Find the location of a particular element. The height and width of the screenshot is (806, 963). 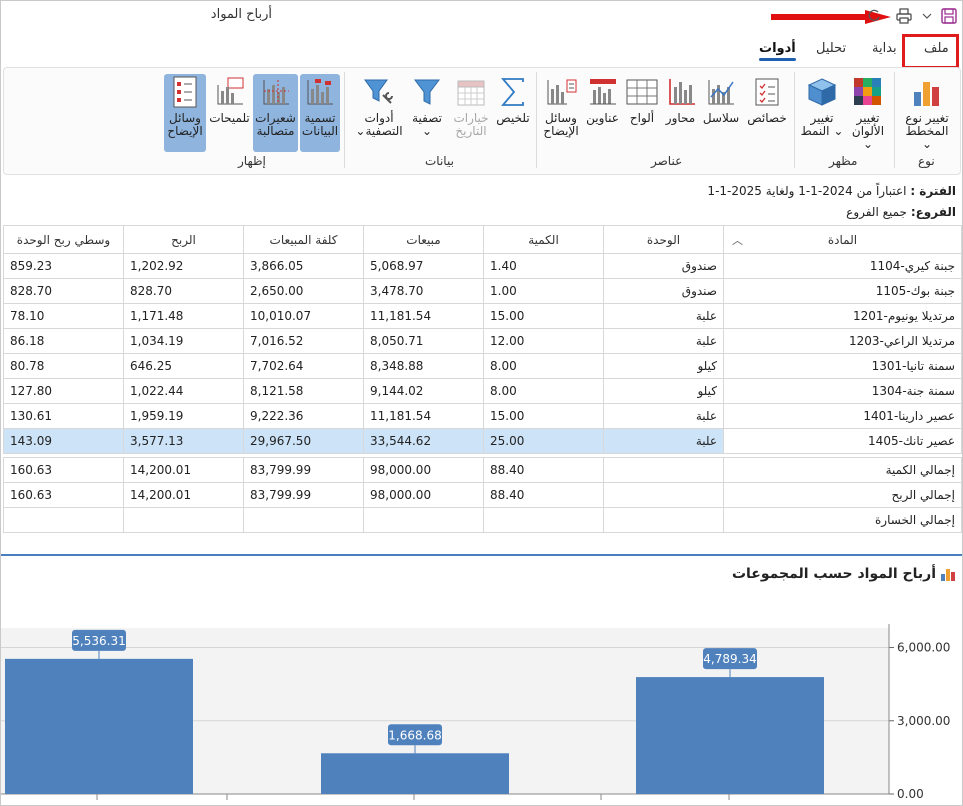

table-cell: 1201-مرتديلا يونيوم is located at coordinates (842, 316).